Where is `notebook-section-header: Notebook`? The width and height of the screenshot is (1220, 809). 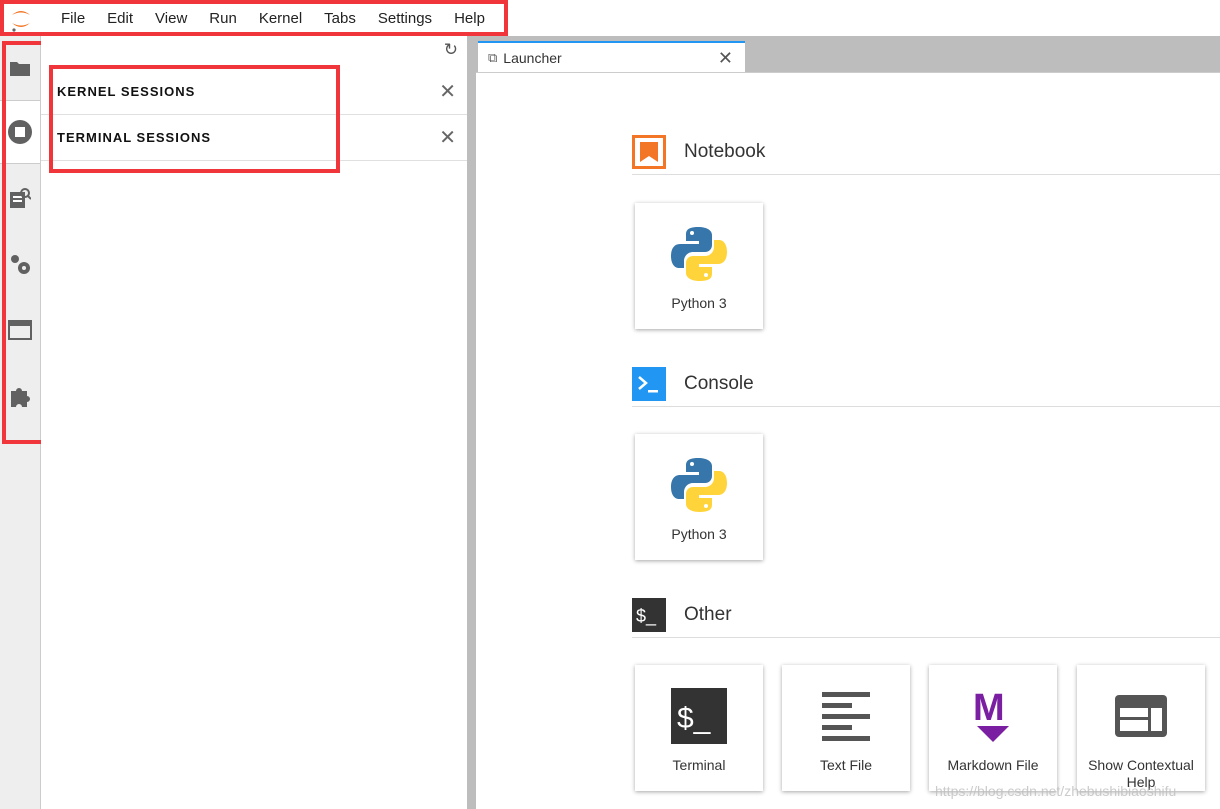 notebook-section-header: Notebook is located at coordinates (926, 152).